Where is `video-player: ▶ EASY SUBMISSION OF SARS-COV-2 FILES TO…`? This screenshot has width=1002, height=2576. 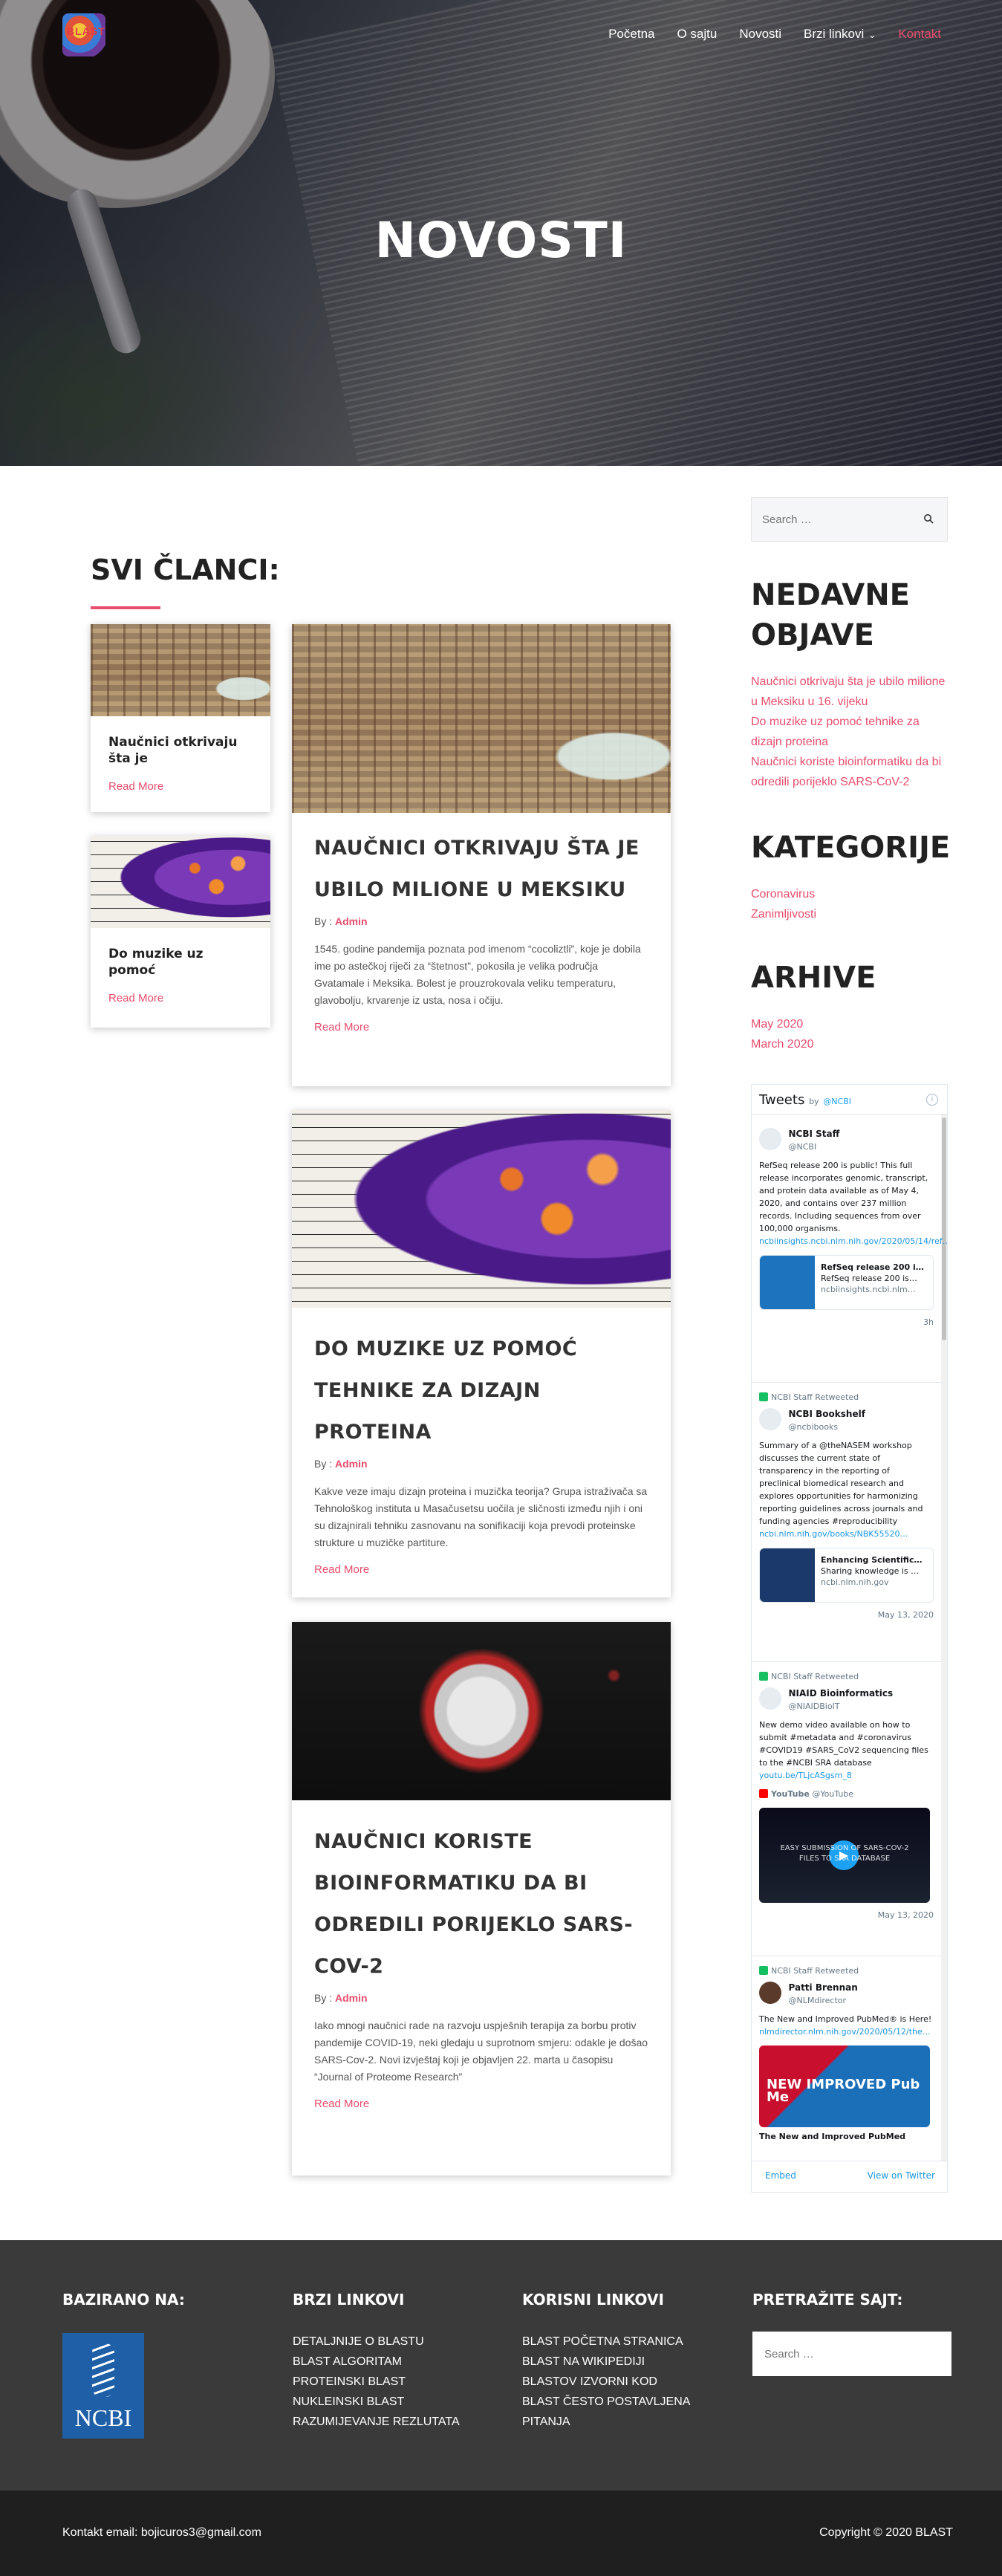
video-player: ▶ EASY SUBMISSION OF SARS-COV-2 FILES TO… is located at coordinates (844, 1855).